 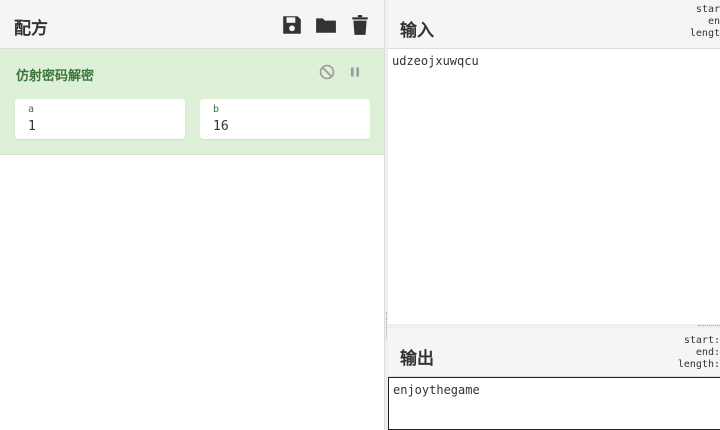 I want to click on input-stats: star en lengt, so click(x=705, y=22).